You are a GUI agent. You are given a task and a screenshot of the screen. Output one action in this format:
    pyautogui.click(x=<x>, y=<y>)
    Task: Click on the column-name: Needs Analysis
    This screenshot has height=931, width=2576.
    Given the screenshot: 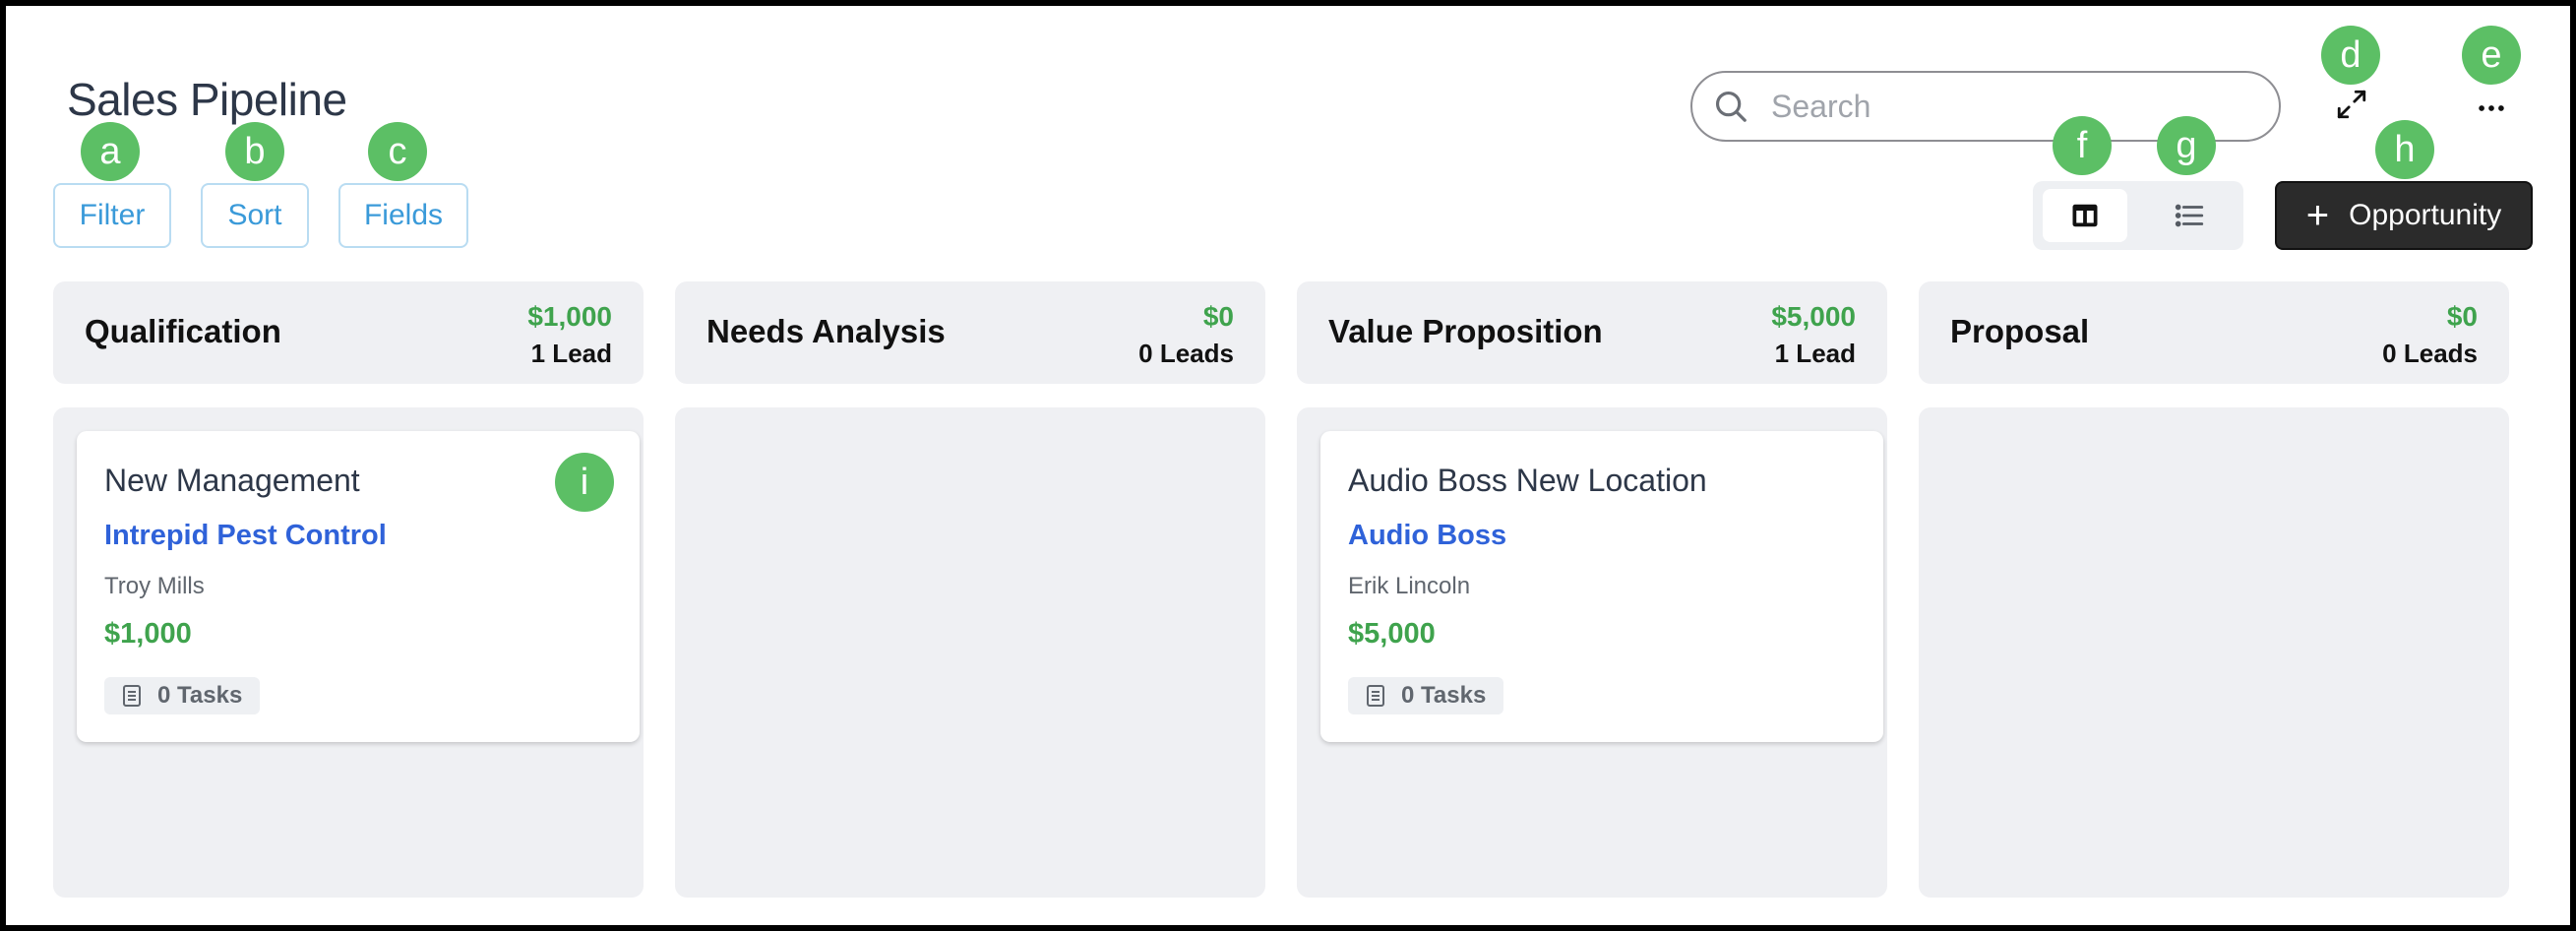 What is the action you would take?
    pyautogui.click(x=826, y=331)
    